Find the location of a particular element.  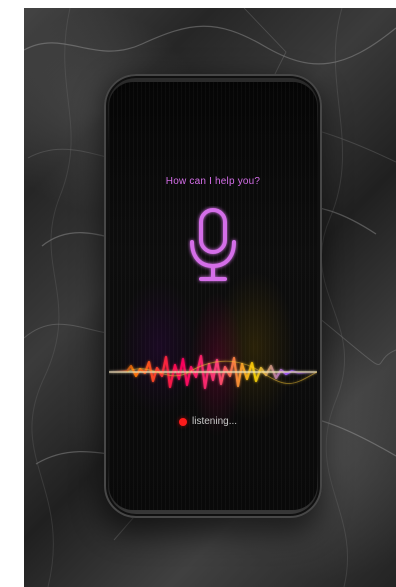

voice-waveform is located at coordinates (213, 372).